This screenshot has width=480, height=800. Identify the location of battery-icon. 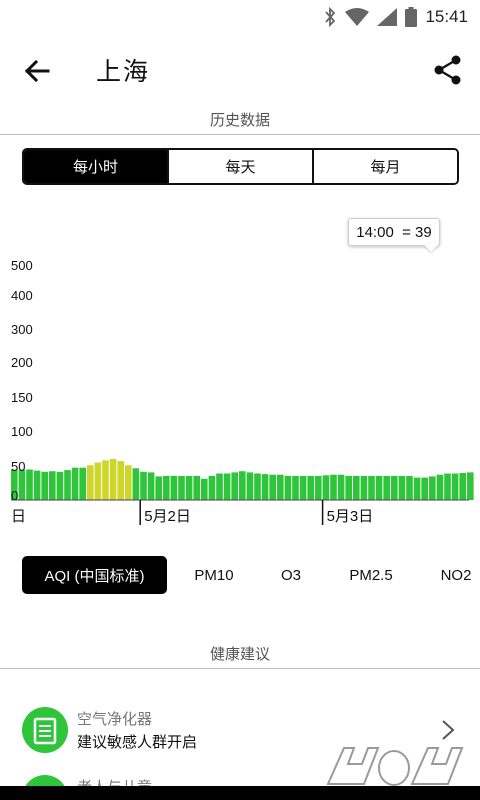
(411, 17).